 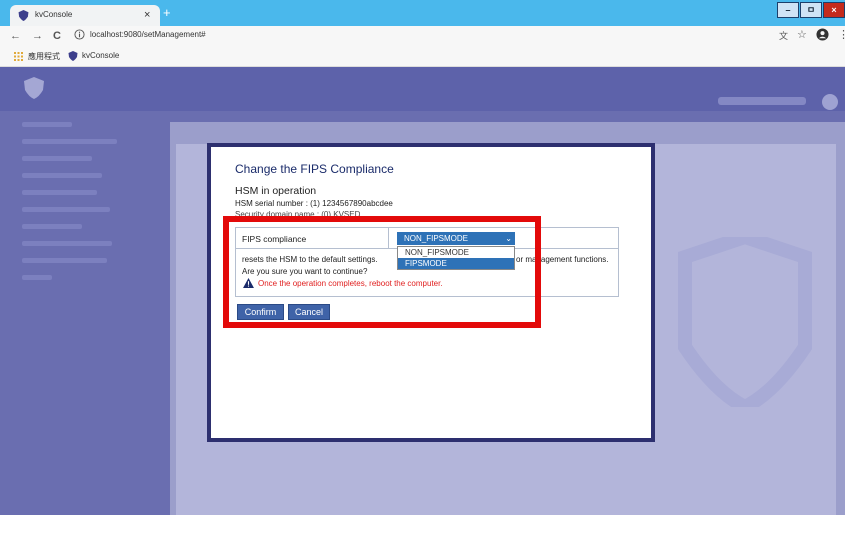 I want to click on close-window-button: ×, so click(x=834, y=10).